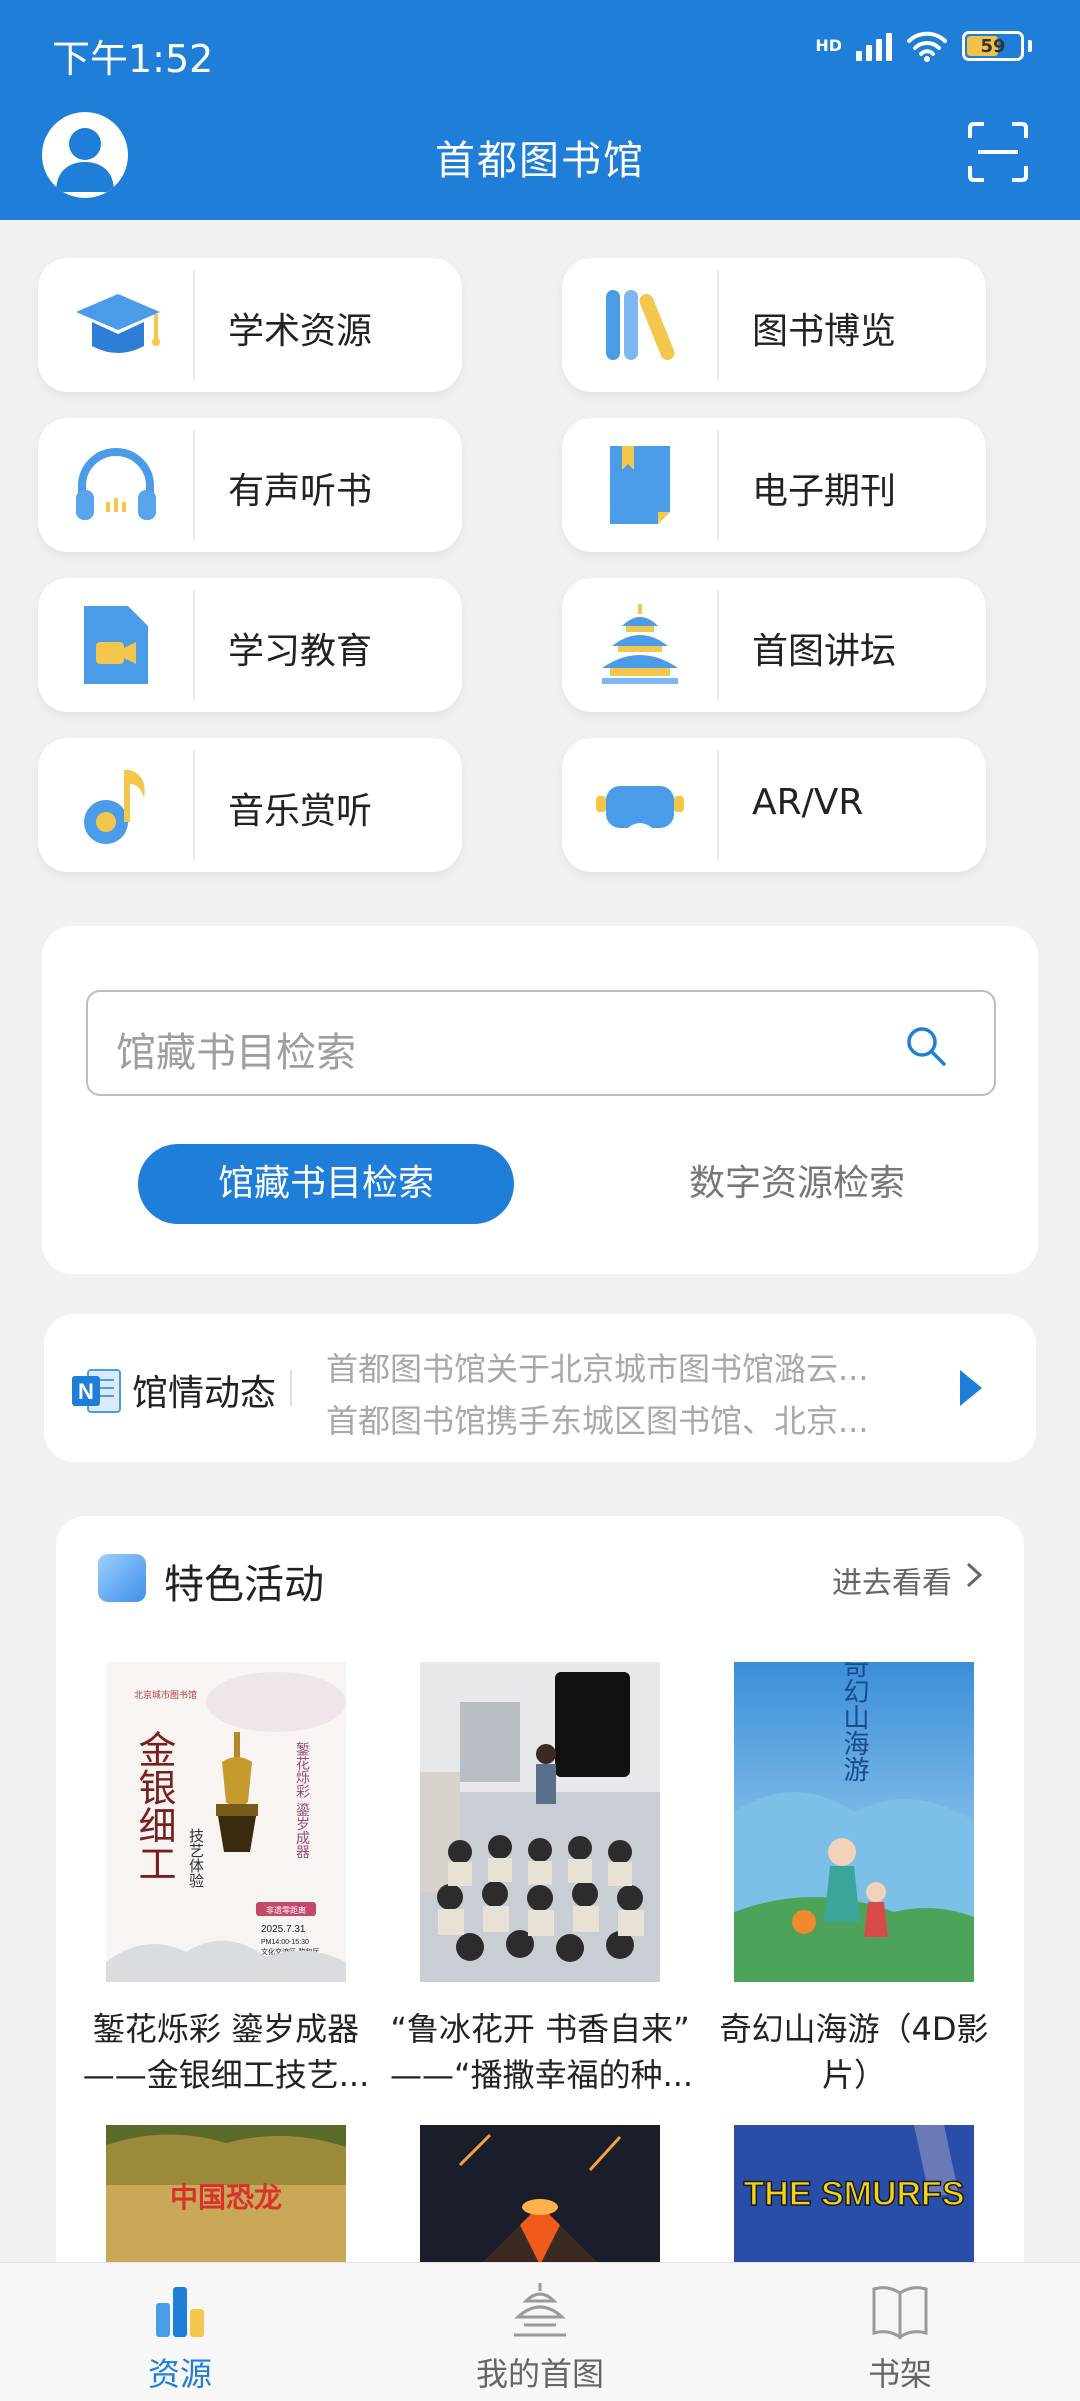  What do you see at coordinates (116, 484) in the screenshot?
I see `headphones-icon` at bounding box center [116, 484].